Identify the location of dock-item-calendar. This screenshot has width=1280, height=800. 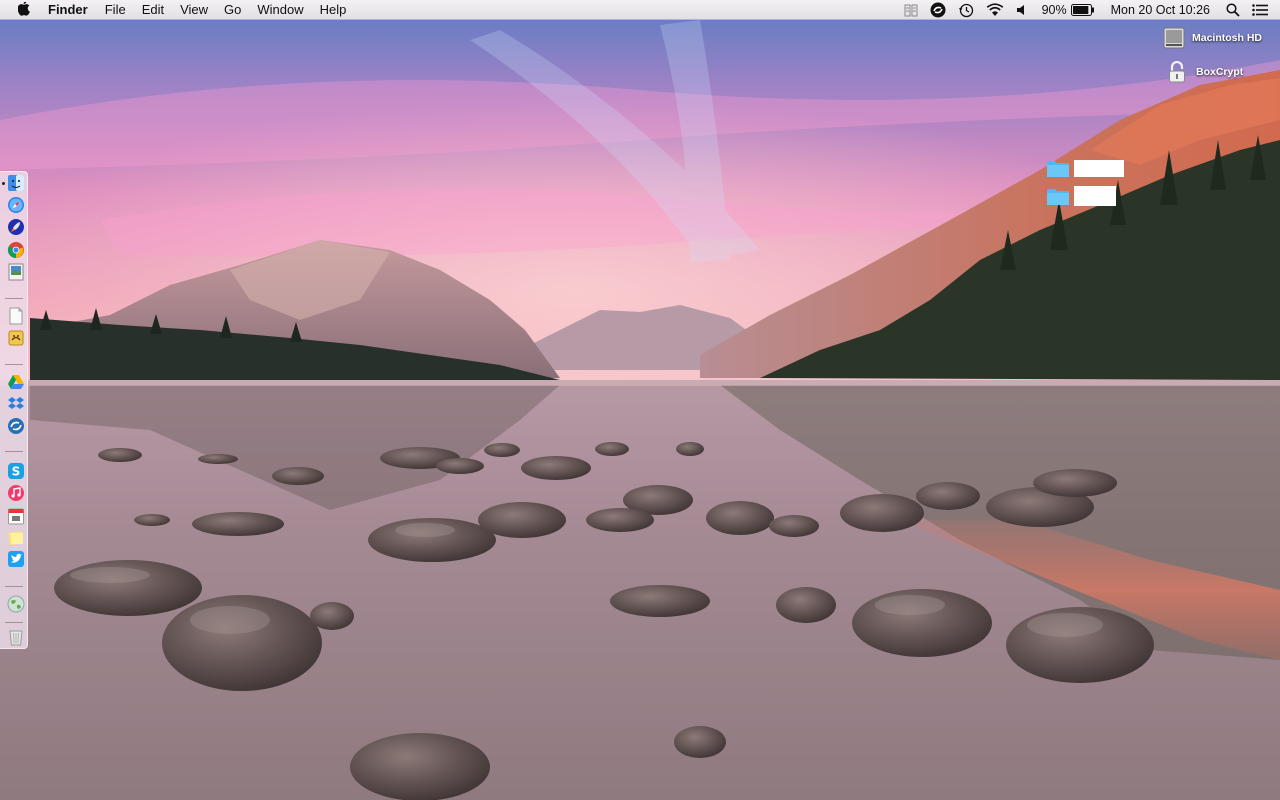
(16, 516).